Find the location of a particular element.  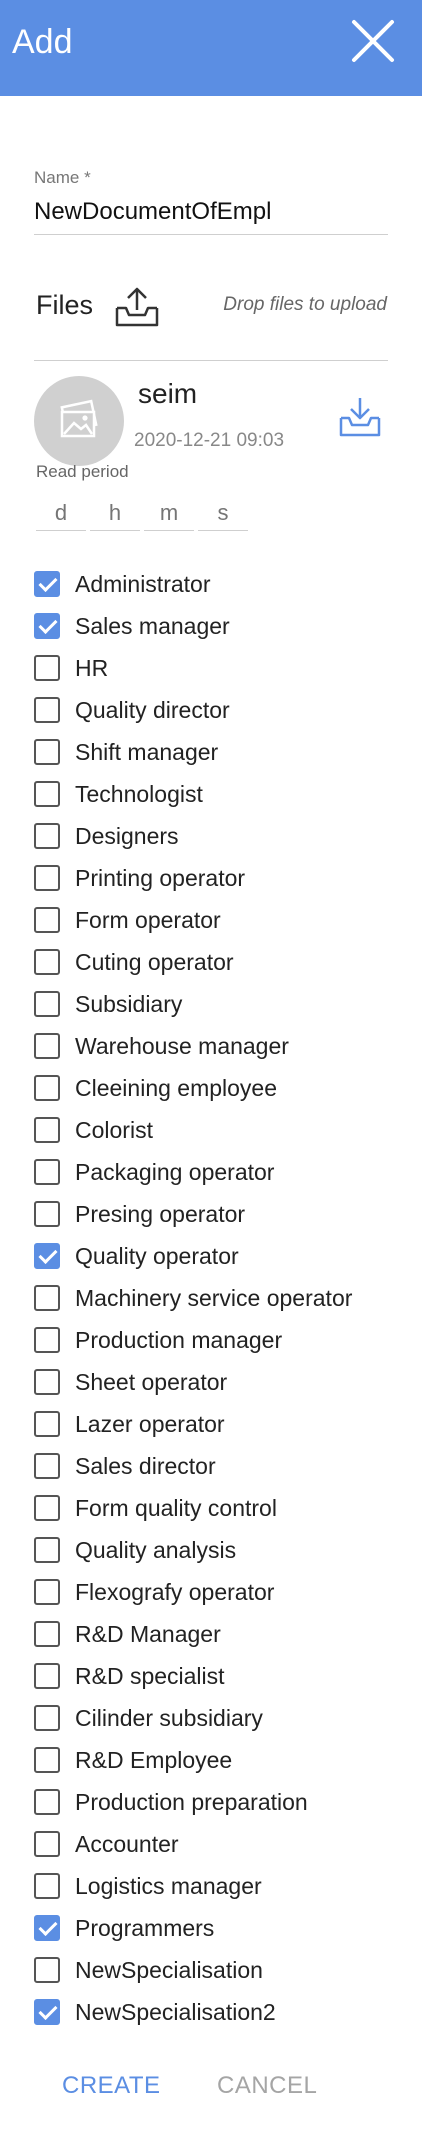

role-option: Subsidiary is located at coordinates (224, 1004).